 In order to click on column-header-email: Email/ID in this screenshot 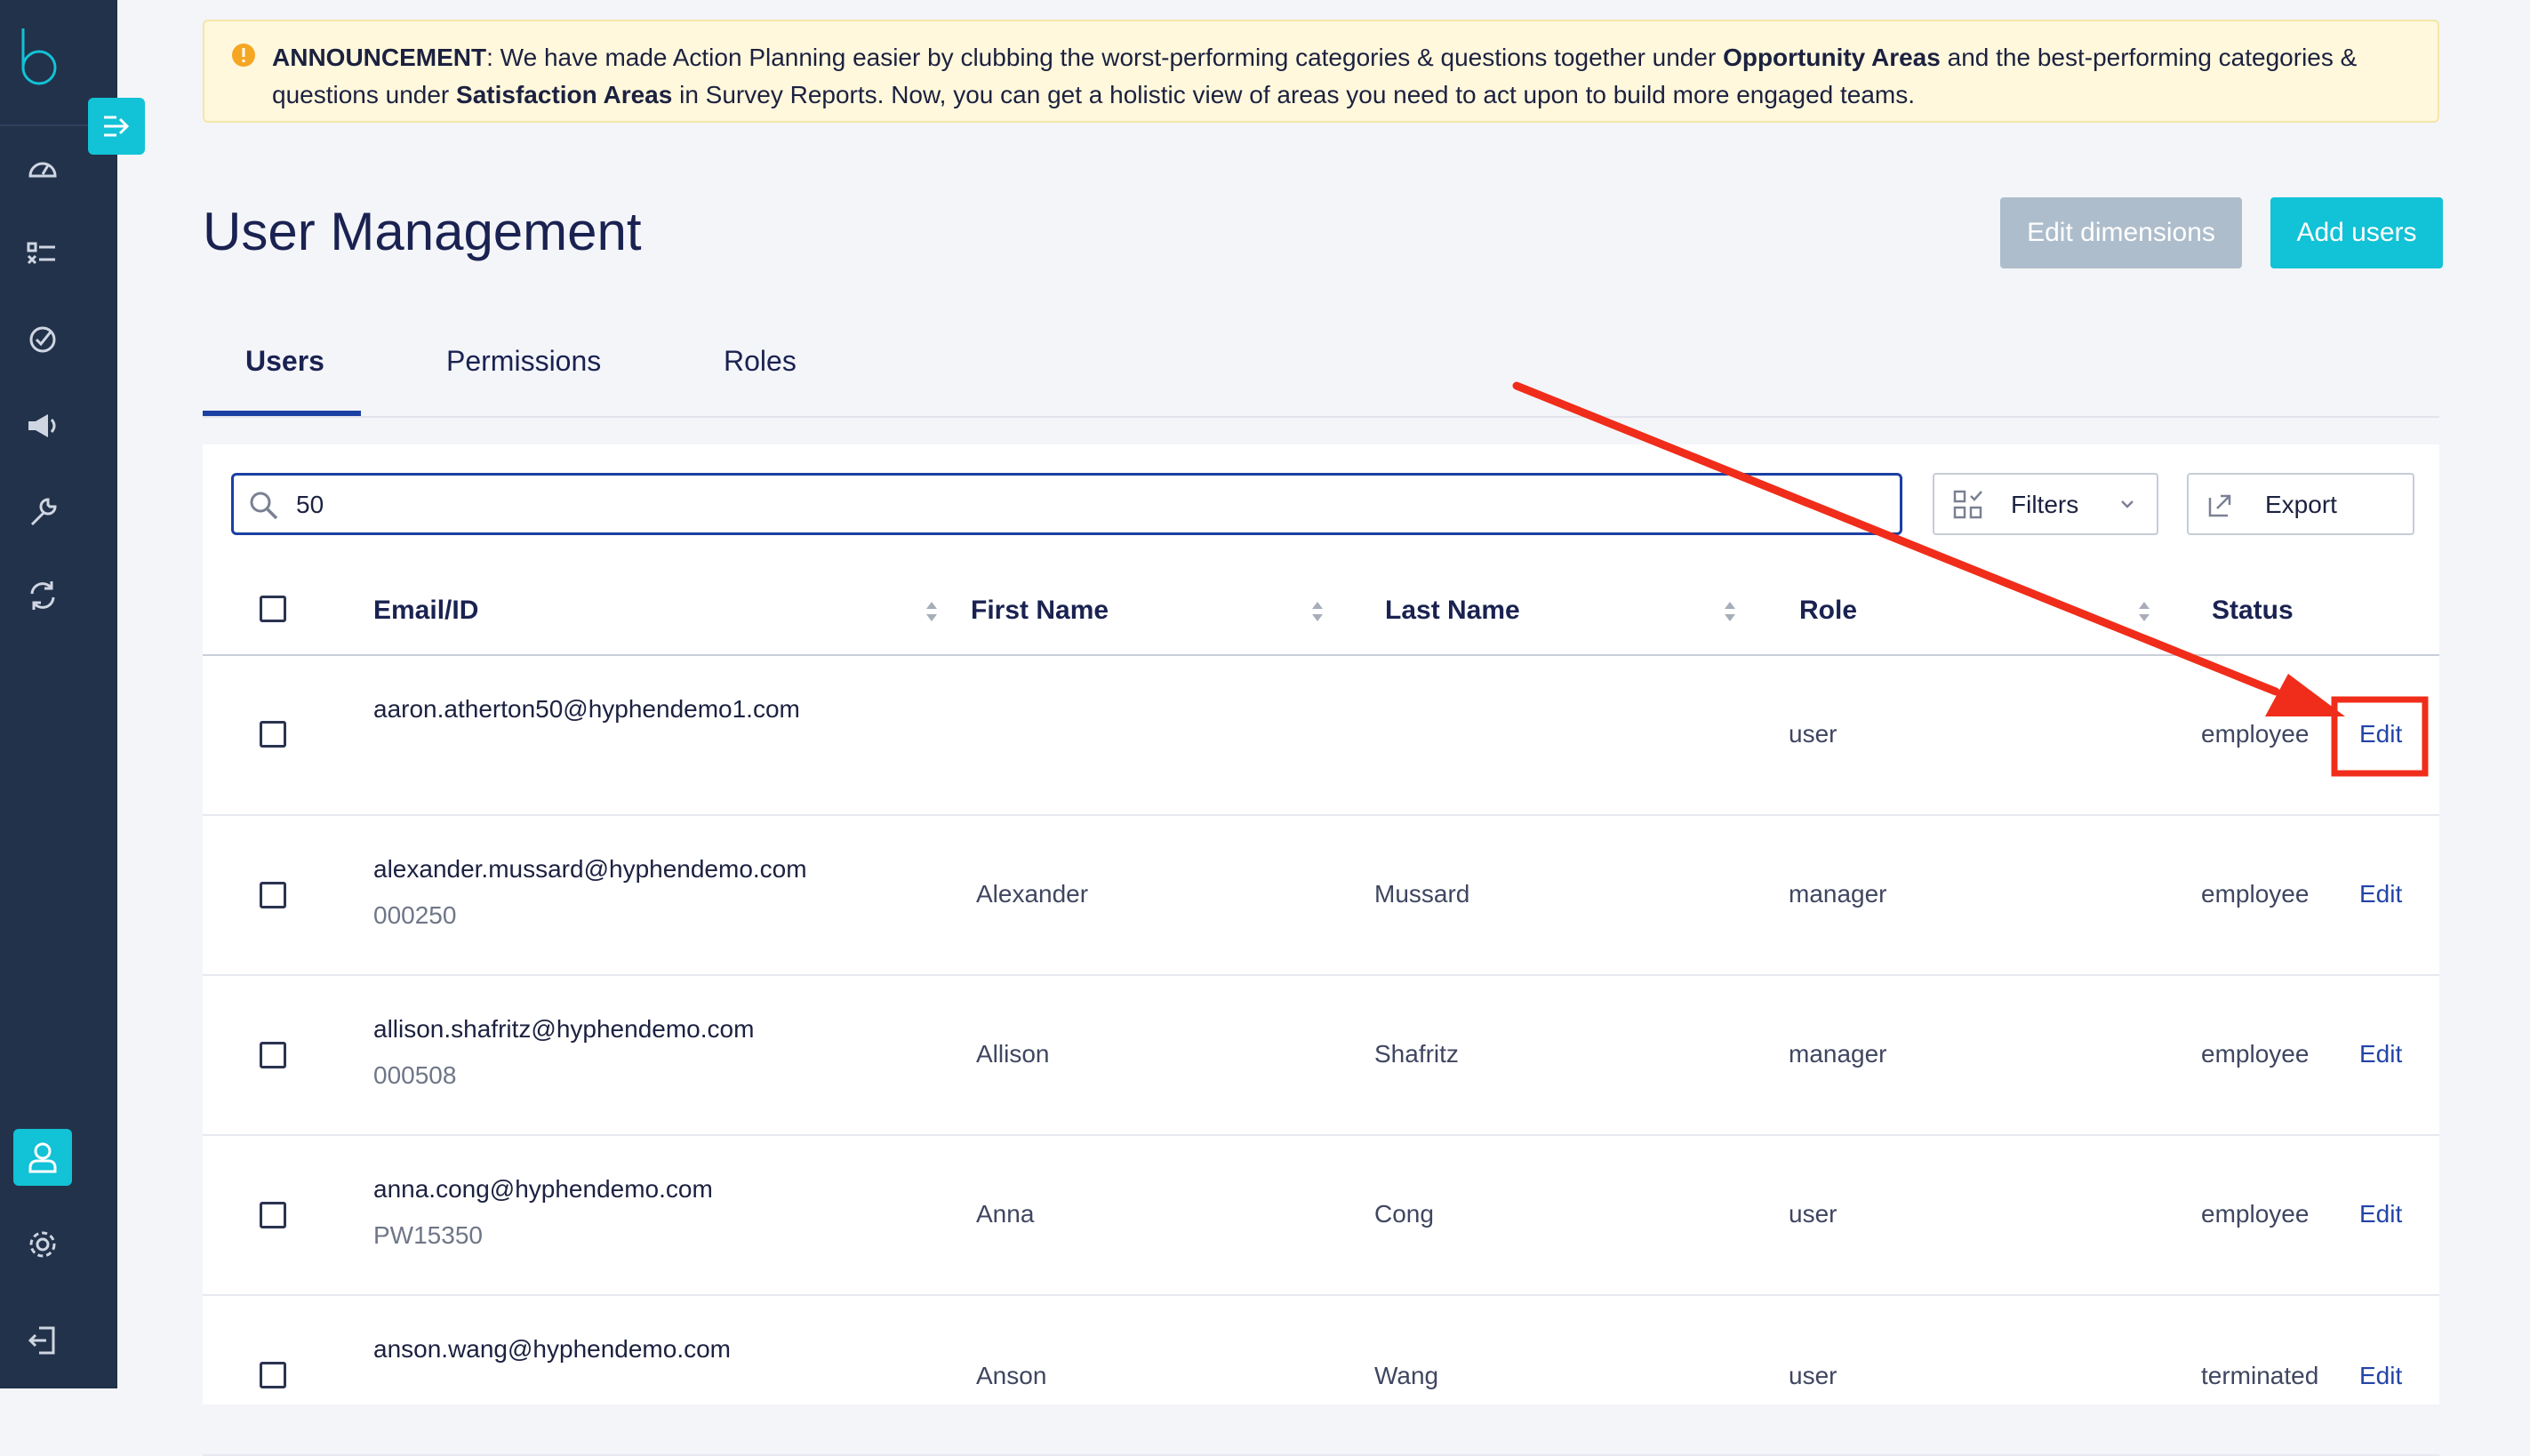, I will do `click(425, 611)`.